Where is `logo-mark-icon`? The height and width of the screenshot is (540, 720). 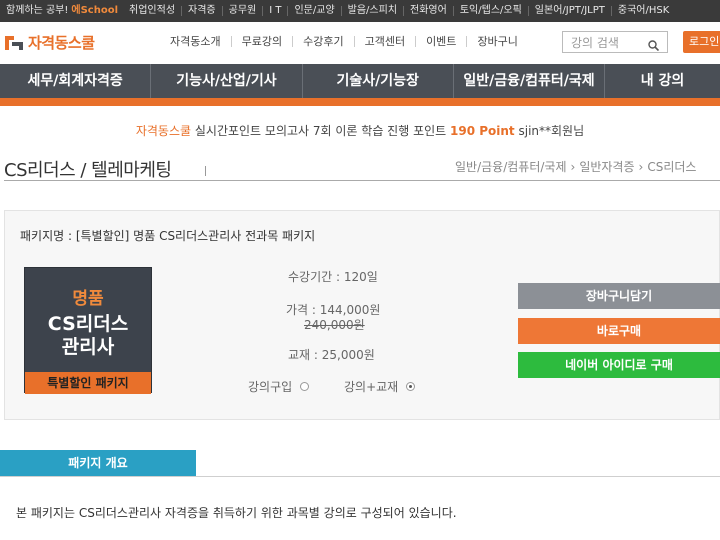 logo-mark-icon is located at coordinates (14, 43).